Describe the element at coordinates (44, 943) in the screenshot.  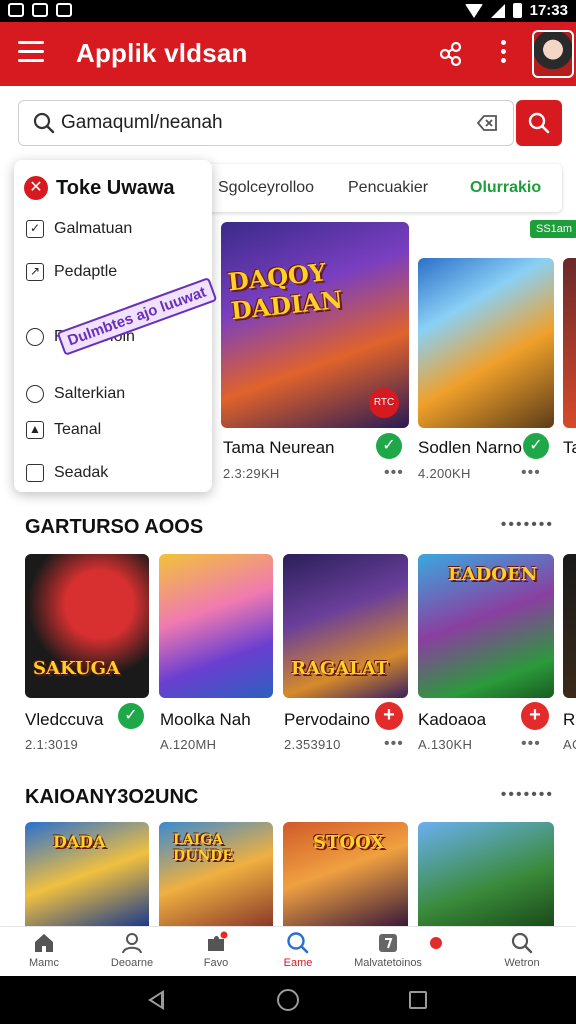
I see `home-icon` at that location.